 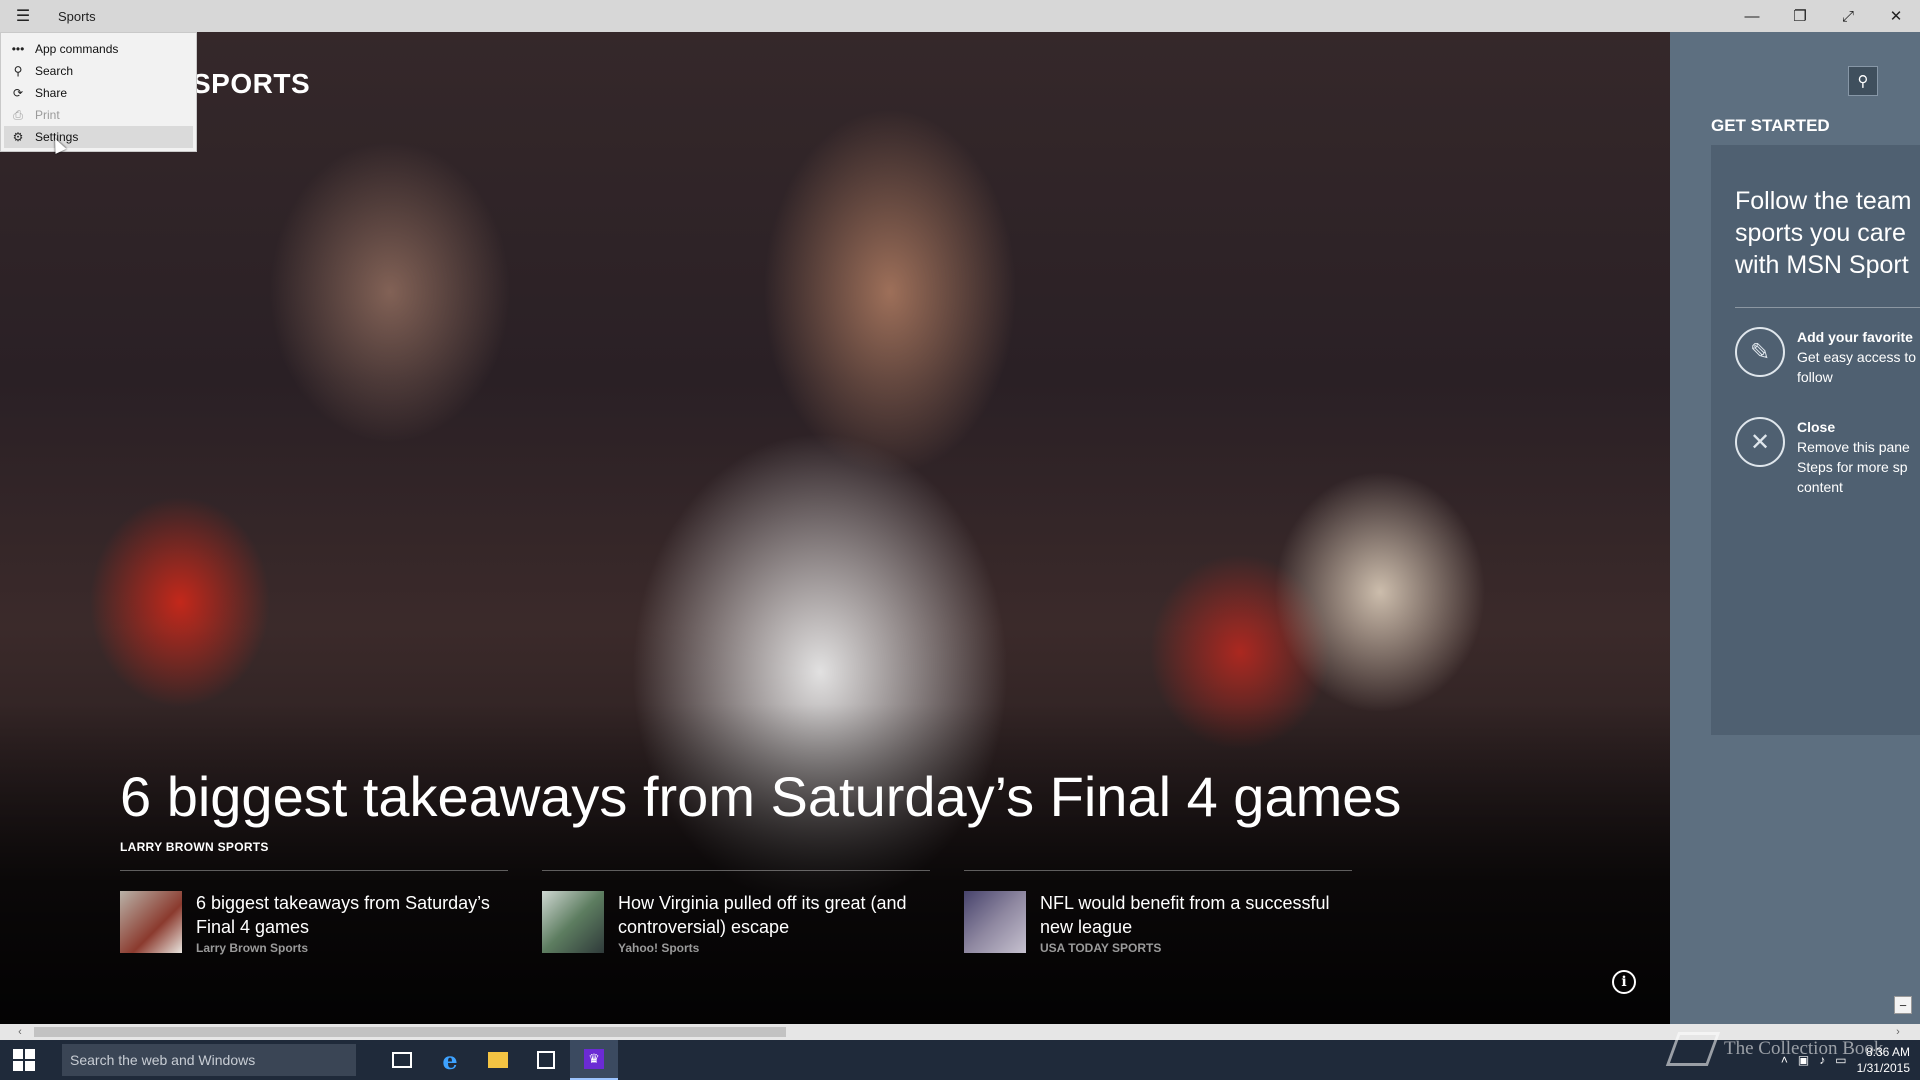 What do you see at coordinates (1815, 377) in the screenshot?
I see `item-desc: follow` at bounding box center [1815, 377].